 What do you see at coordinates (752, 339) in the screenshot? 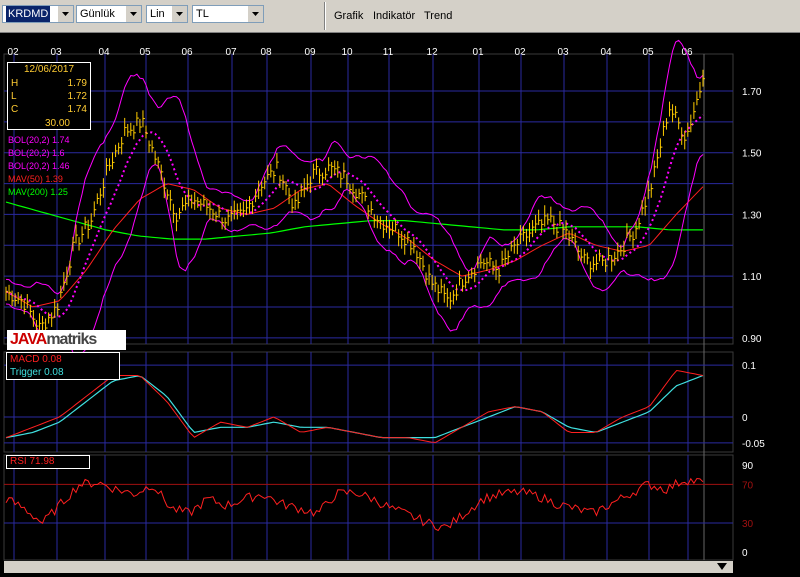
I see `y-tick-label: 0.90` at bounding box center [752, 339].